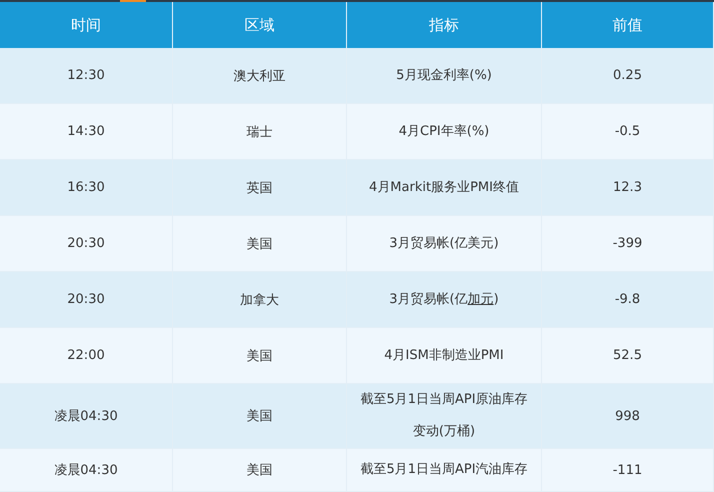 The width and height of the screenshot is (714, 492). What do you see at coordinates (260, 76) in the screenshot?
I see `region-cell: 澳大利亚` at bounding box center [260, 76].